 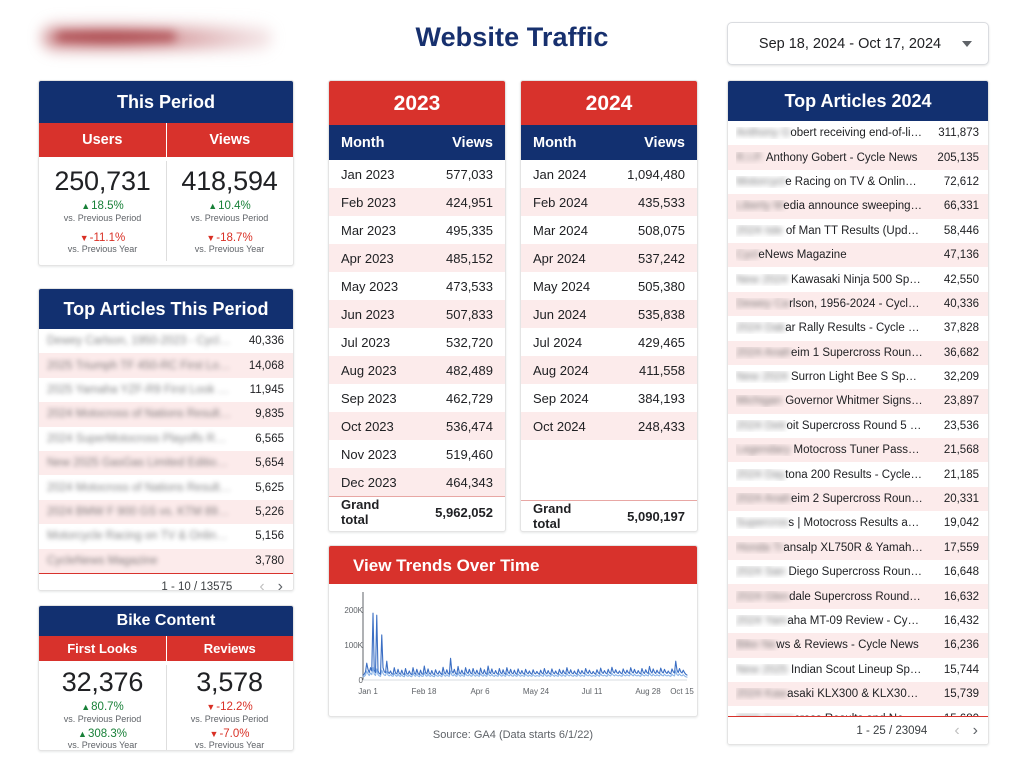 What do you see at coordinates (417, 426) in the screenshot?
I see `table-row: Oct 2023 536,474` at bounding box center [417, 426].